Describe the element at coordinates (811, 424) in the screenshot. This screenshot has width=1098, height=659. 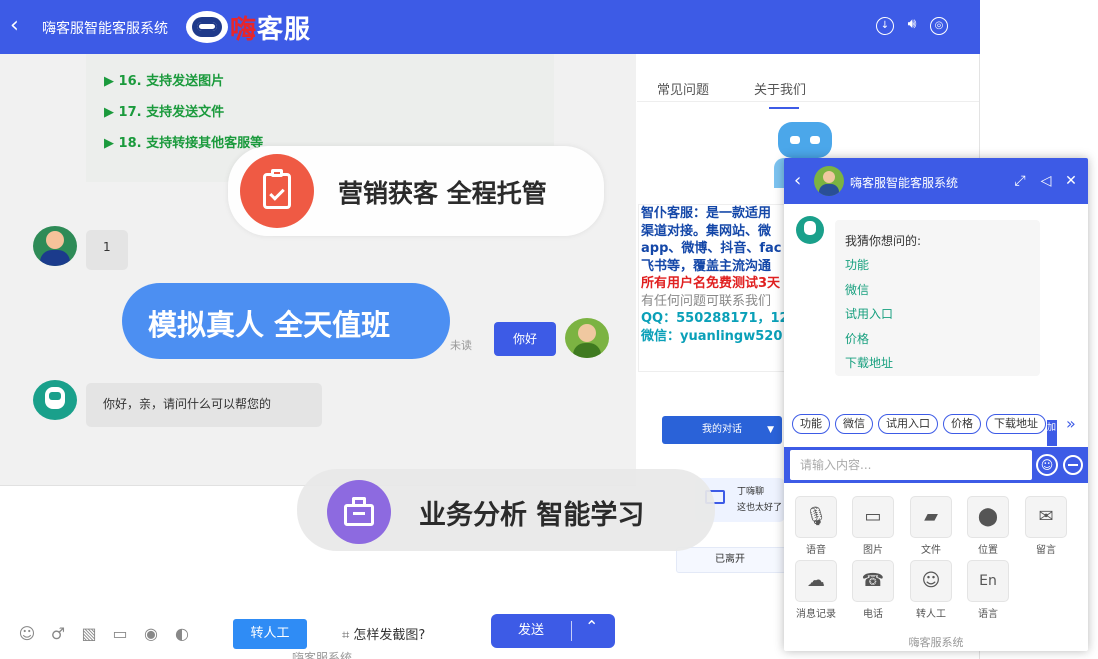
I see `quick-chip: 功能` at that location.